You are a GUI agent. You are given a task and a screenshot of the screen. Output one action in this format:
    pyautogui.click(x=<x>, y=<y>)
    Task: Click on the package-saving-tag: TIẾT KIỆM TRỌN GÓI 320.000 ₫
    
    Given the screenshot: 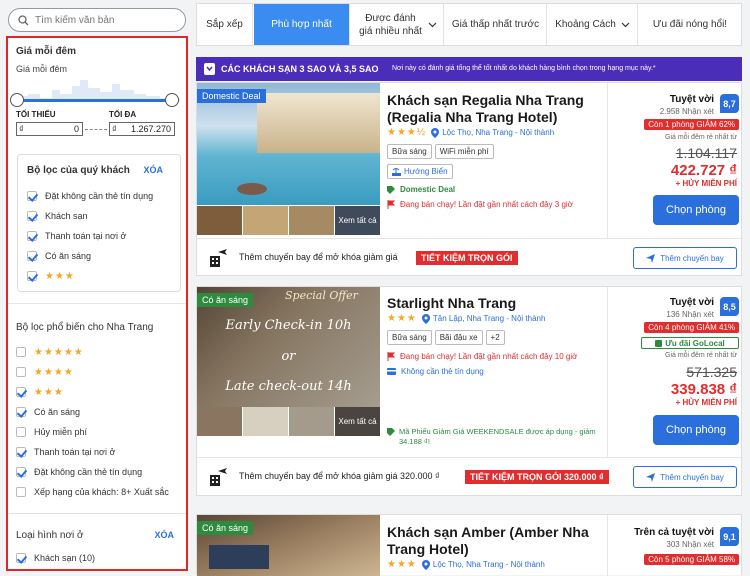 What is the action you would take?
    pyautogui.click(x=537, y=477)
    